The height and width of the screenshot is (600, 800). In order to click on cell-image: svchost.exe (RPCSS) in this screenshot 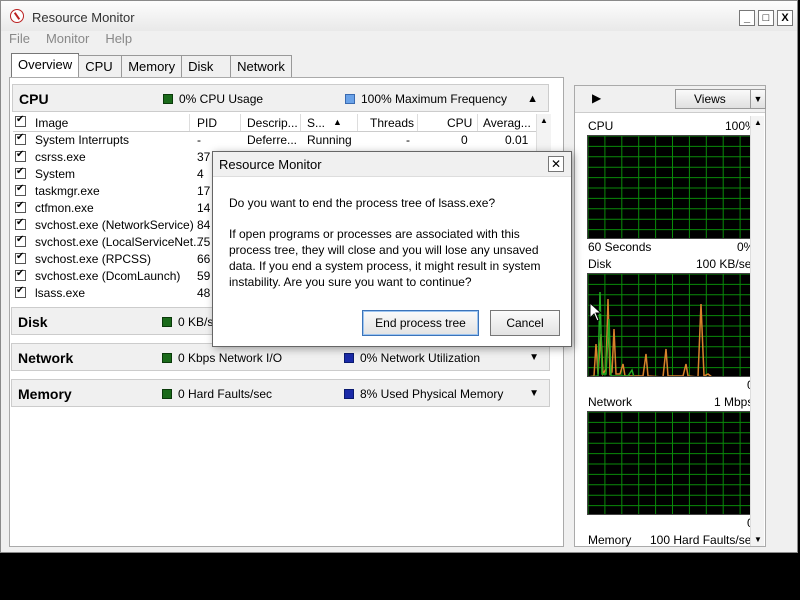, I will do `click(93, 259)`.